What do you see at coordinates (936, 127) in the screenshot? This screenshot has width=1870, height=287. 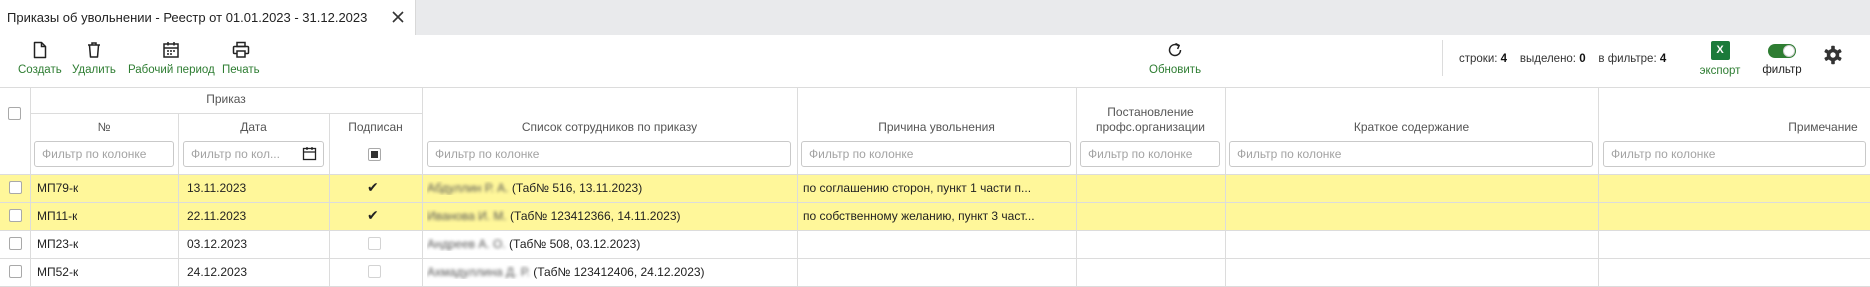 I see `column-header-reason: Причина увольнения` at bounding box center [936, 127].